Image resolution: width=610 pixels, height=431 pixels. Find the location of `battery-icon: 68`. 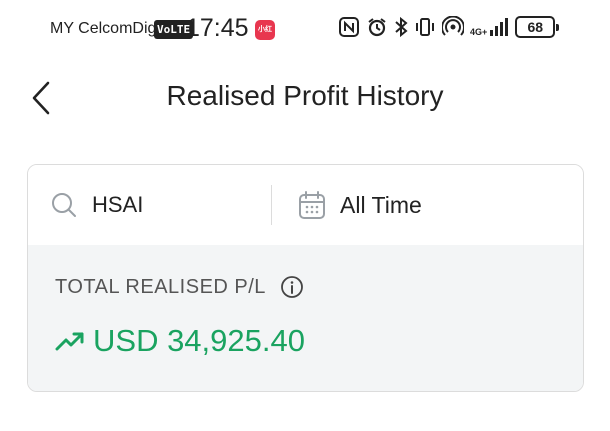

battery-icon: 68 is located at coordinates (537, 27).